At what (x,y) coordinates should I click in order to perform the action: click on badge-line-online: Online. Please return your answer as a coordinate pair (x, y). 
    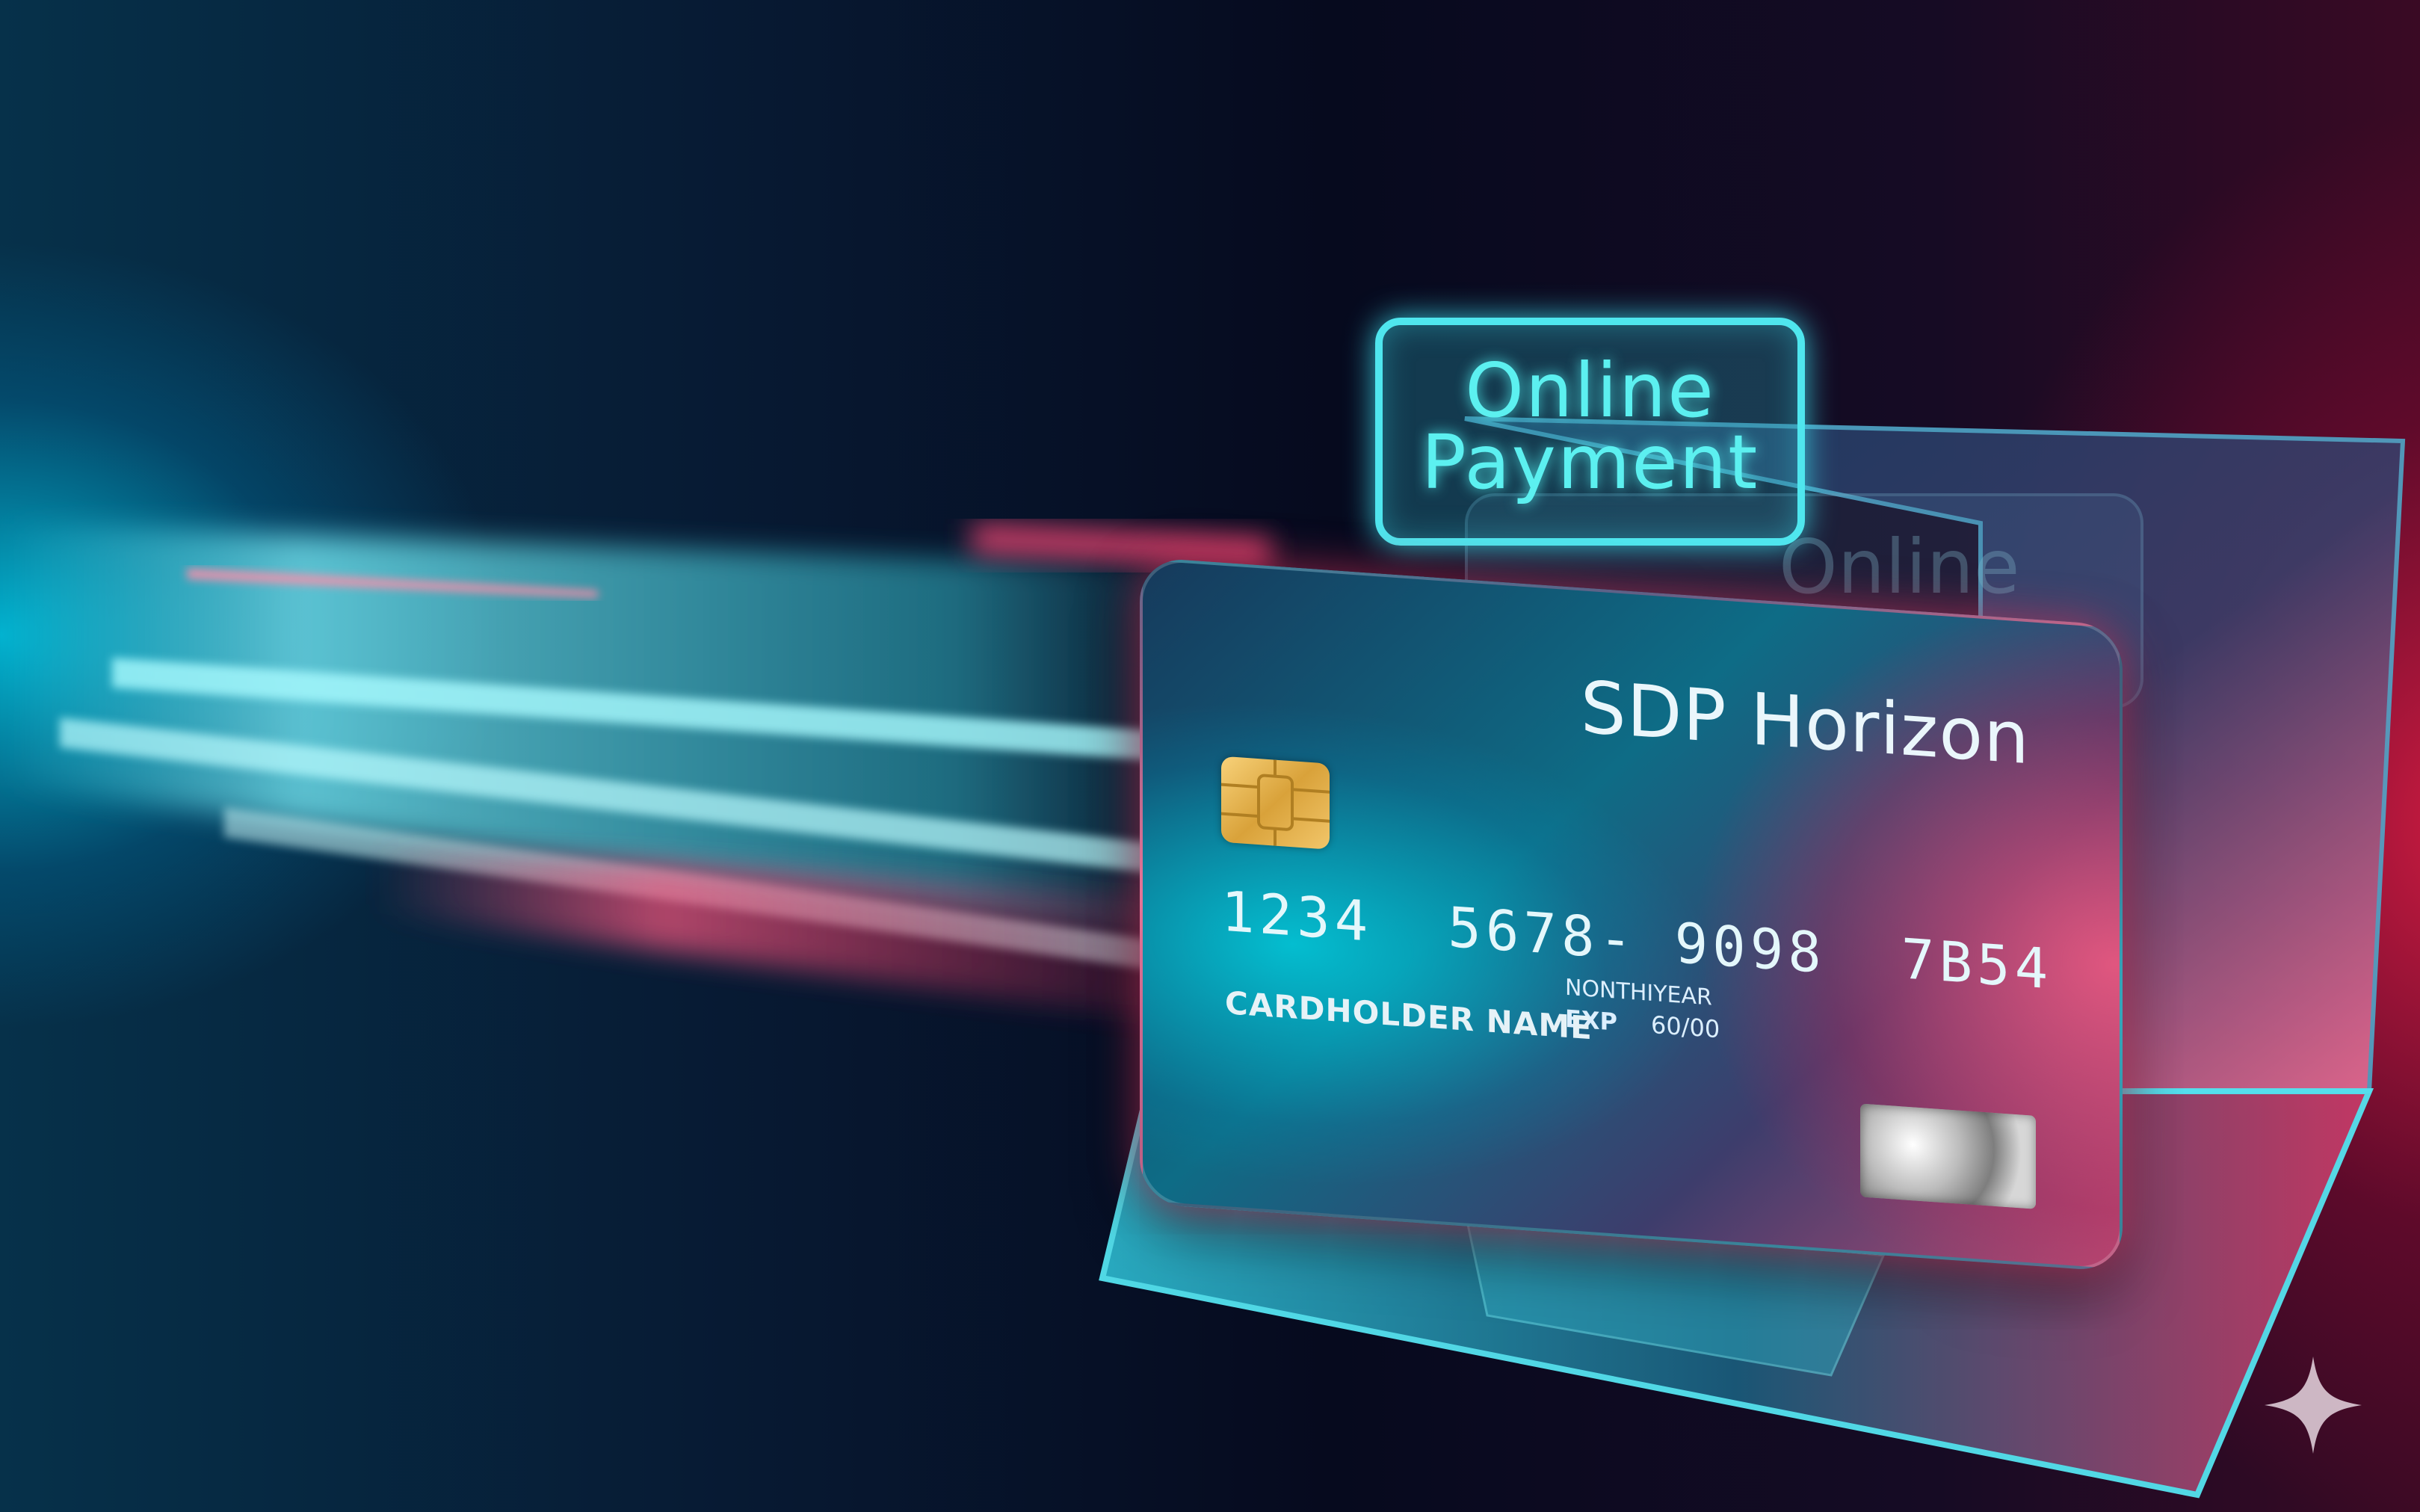
    Looking at the image, I should click on (1590, 391).